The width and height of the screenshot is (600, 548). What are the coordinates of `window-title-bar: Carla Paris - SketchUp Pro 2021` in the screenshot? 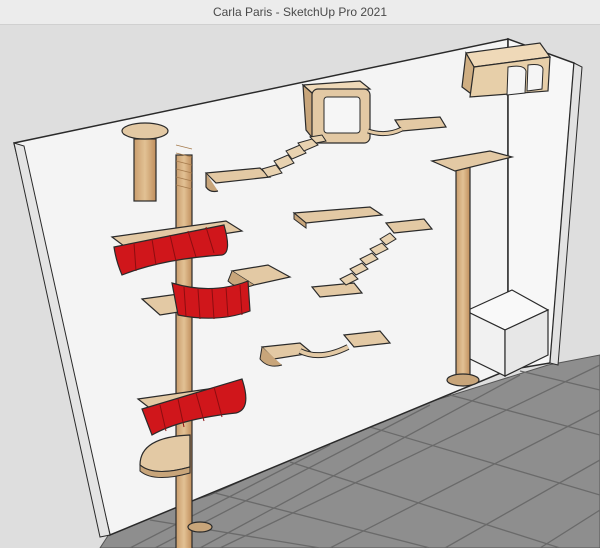 It's located at (300, 12).